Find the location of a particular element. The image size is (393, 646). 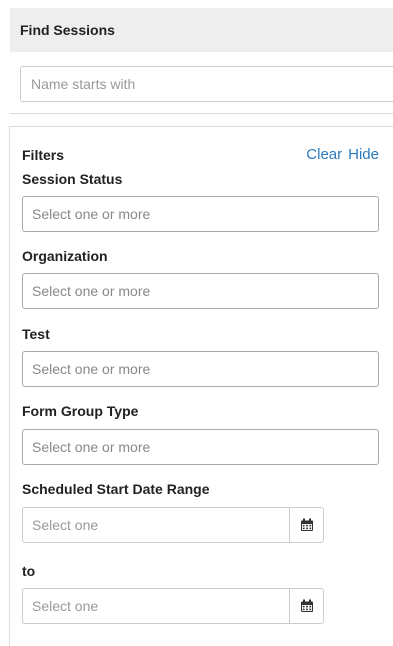

filter-actions: Clear Hide is located at coordinates (342, 154).